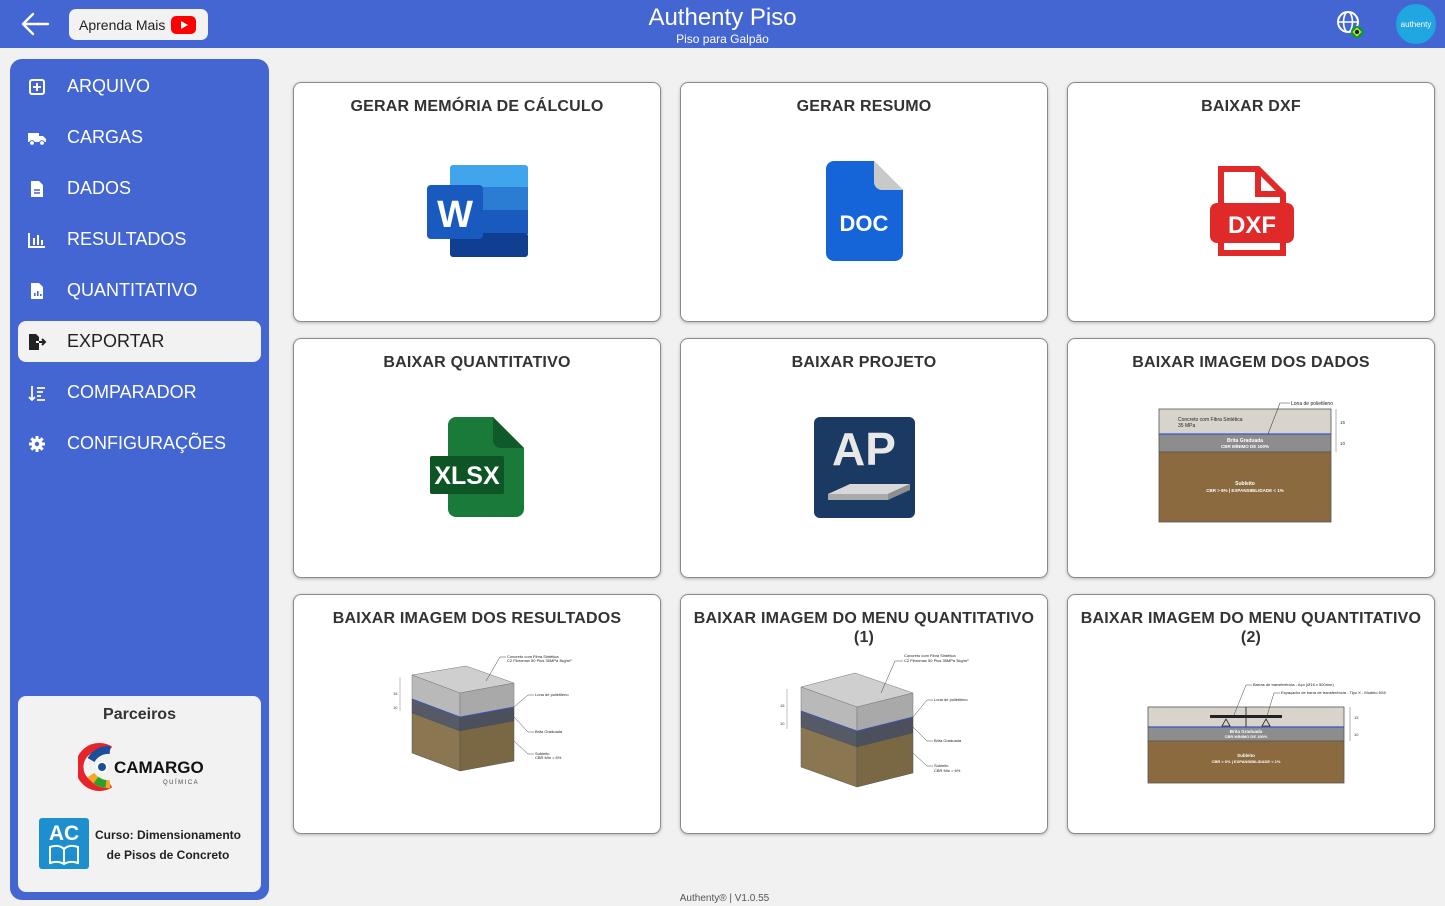 This screenshot has height=906, width=1445. Describe the element at coordinates (478, 213) in the screenshot. I see `word-icon: W` at that location.